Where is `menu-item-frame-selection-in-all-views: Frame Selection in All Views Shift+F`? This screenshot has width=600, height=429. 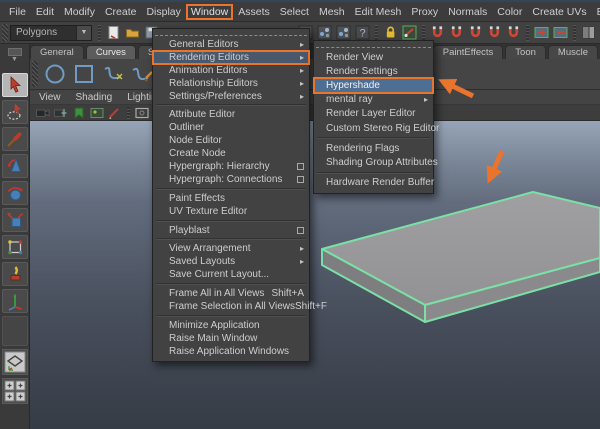
menu-item-frame-selection-in-all-views: Frame Selection in All Views Shift+F is located at coordinates (240, 306).